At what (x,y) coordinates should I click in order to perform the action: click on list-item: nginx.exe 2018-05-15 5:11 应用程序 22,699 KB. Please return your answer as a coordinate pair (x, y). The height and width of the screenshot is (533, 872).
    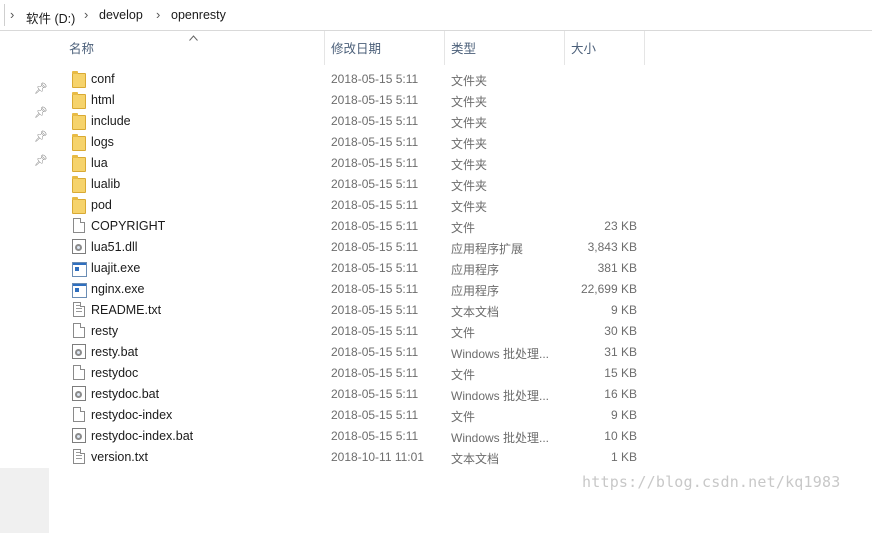
    Looking at the image, I should click on (361, 288).